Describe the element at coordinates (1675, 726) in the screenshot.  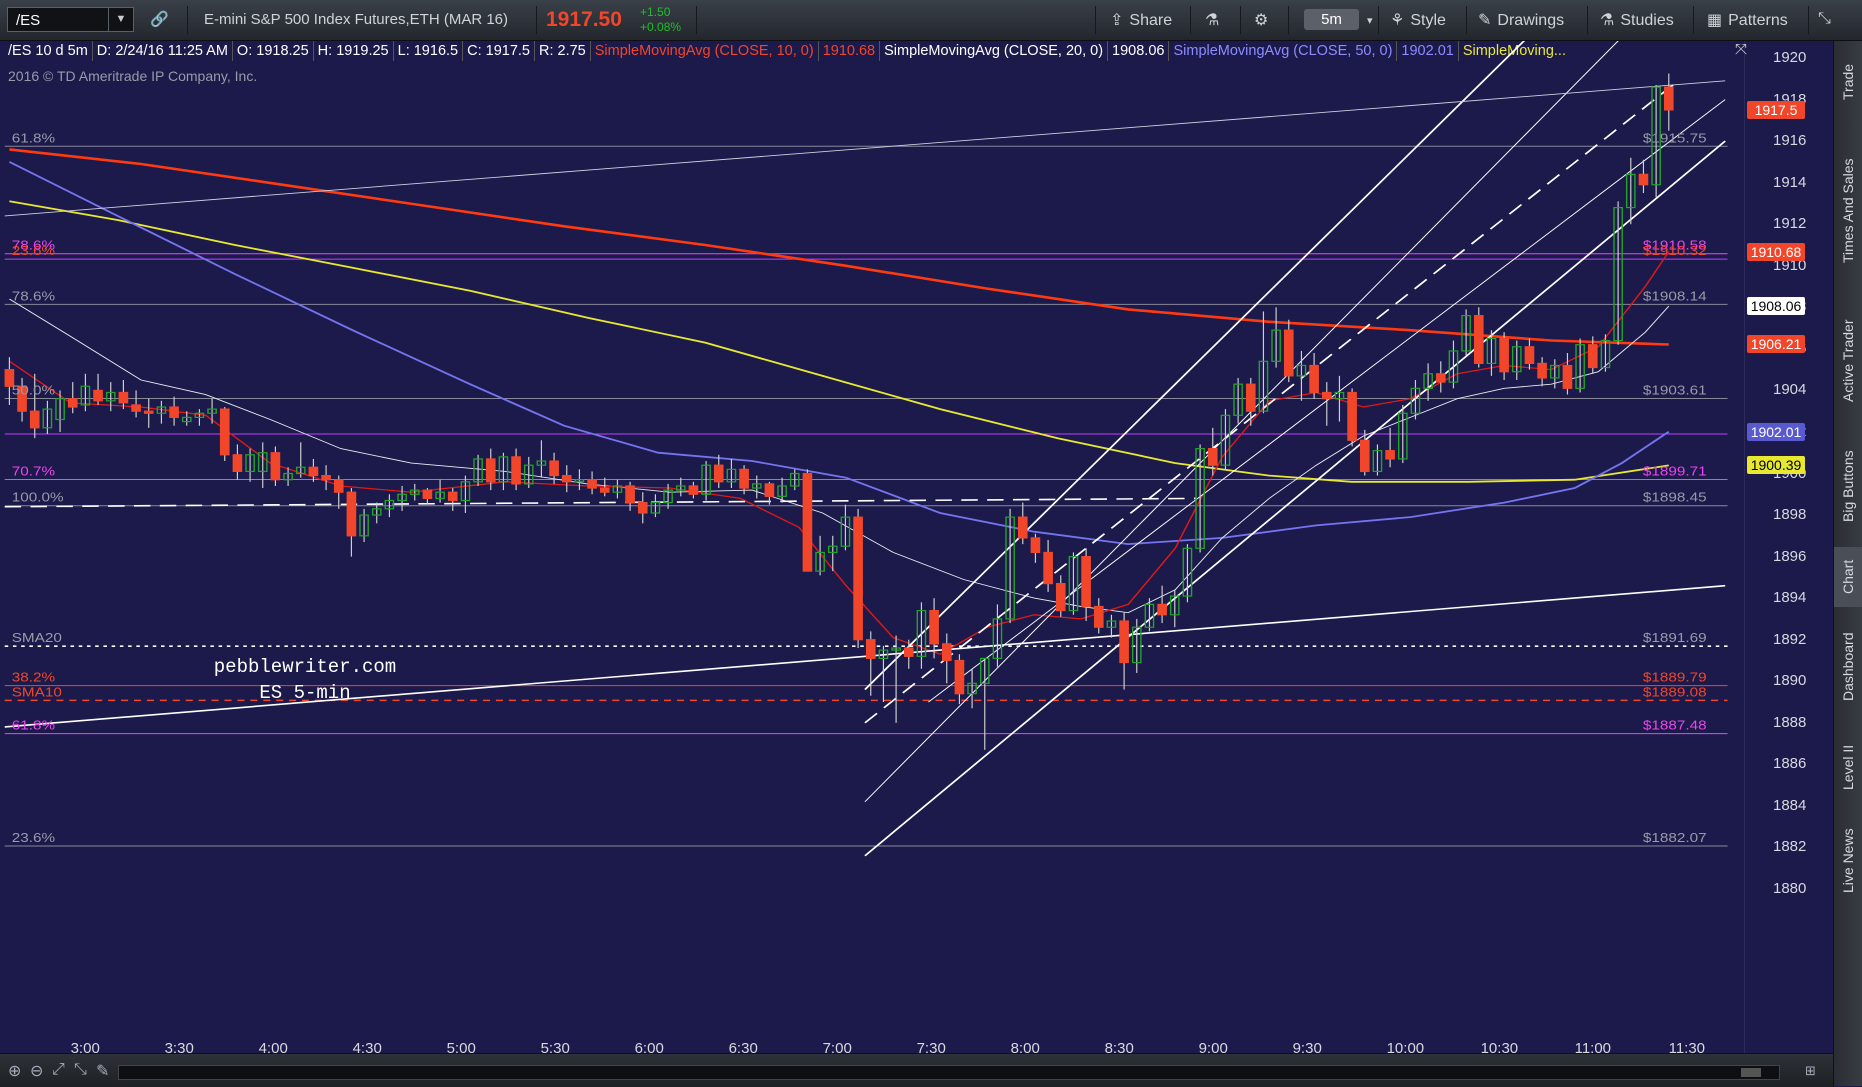
I see `level-right-label: $1887.48` at that location.